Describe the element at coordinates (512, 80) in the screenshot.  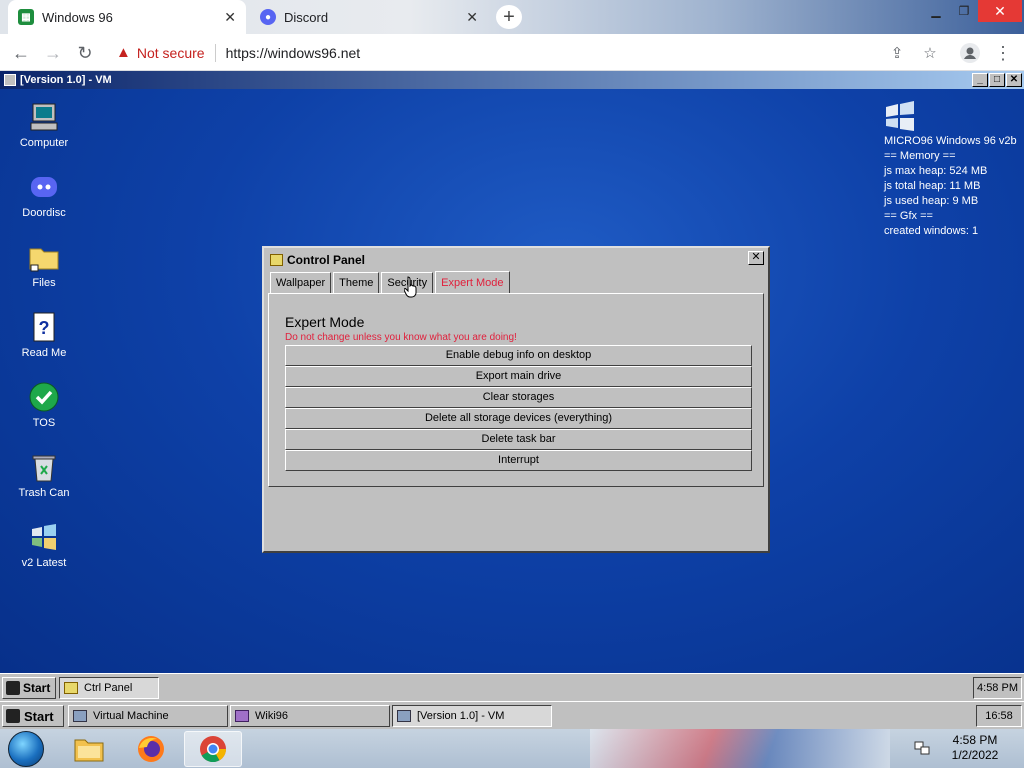
I see `vm-title-bar: [Version 1.0] - VM` at that location.